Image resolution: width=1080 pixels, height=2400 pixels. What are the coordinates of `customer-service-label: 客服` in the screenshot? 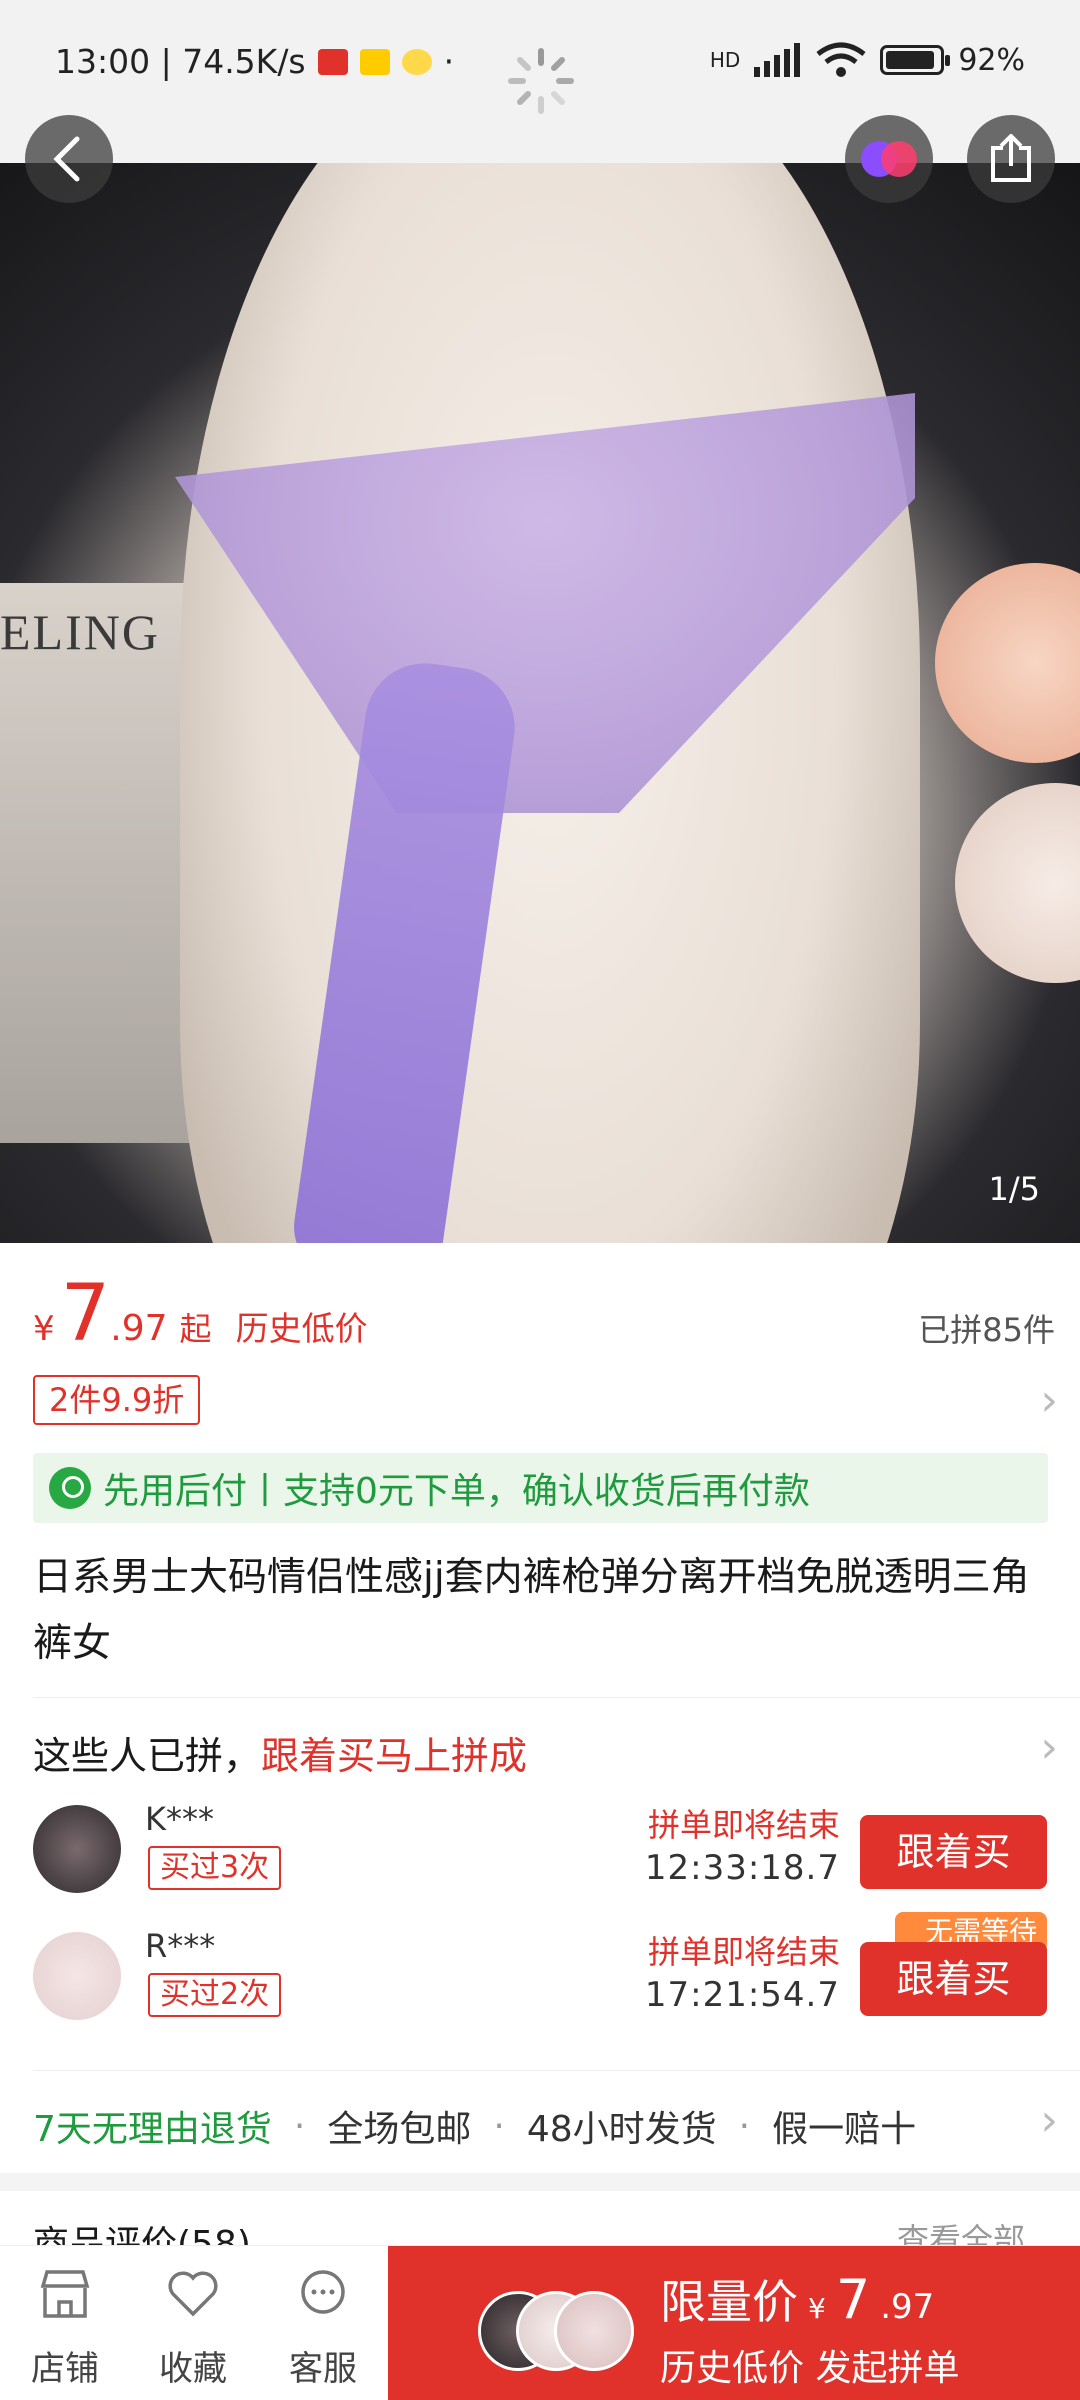 It's located at (323, 2369).